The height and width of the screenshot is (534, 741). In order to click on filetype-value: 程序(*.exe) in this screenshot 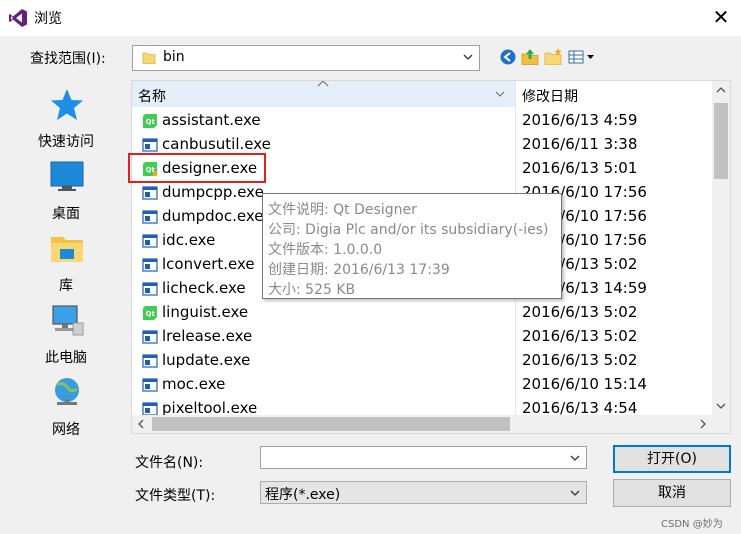, I will do `click(303, 495)`.